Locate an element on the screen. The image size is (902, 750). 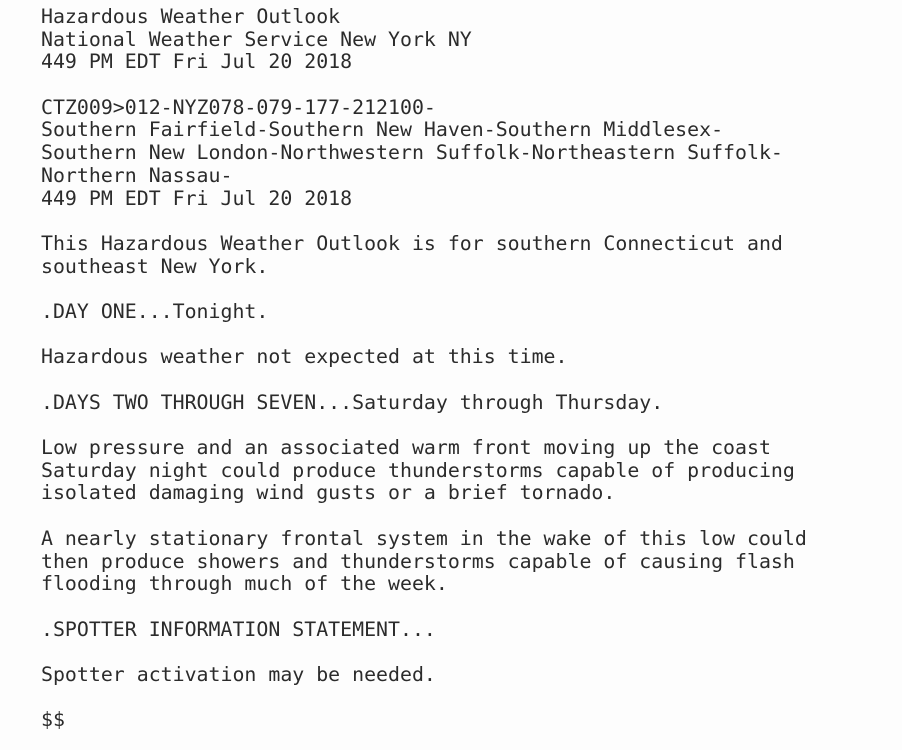
product-line: flooding through much of the week. is located at coordinates (244, 584).